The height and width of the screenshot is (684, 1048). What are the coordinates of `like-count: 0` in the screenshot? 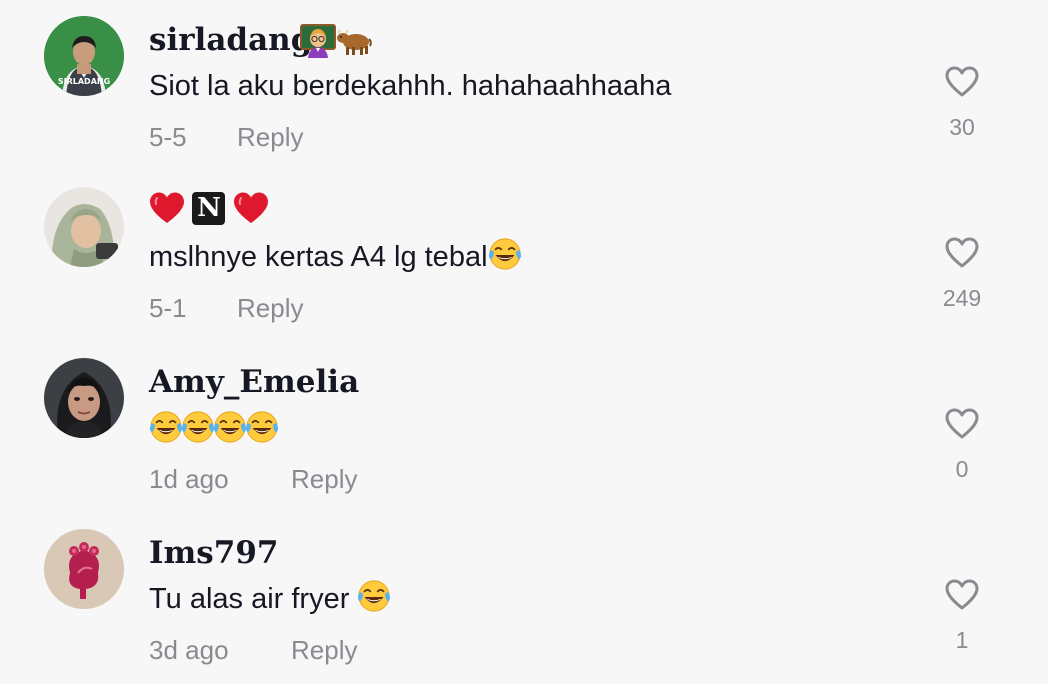 It's located at (962, 469).